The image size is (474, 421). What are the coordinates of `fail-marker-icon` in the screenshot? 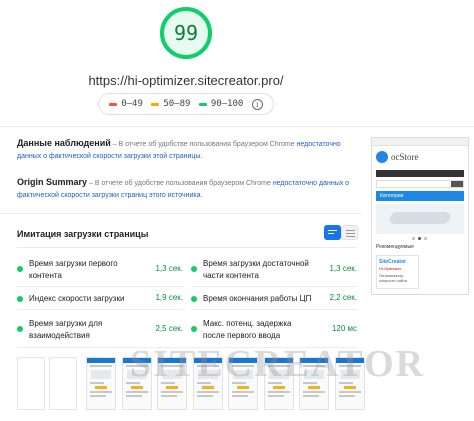 It's located at (113, 104).